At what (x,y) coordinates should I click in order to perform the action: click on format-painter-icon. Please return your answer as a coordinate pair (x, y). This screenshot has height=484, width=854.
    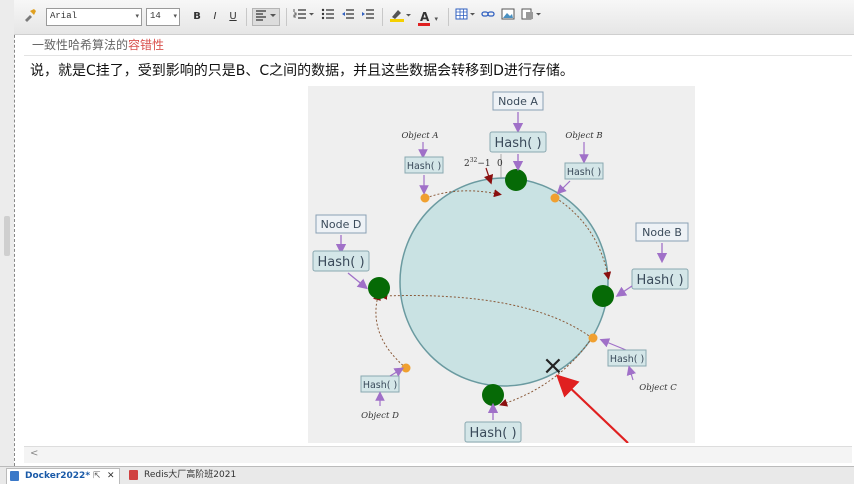
    Looking at the image, I should click on (30, 17).